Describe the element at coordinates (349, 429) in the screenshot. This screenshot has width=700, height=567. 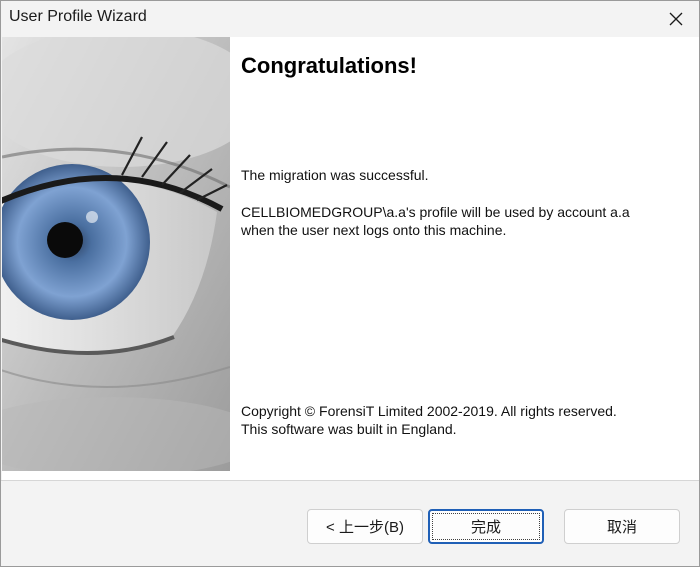
I see `built-in-line: This software was built in England.` at that location.